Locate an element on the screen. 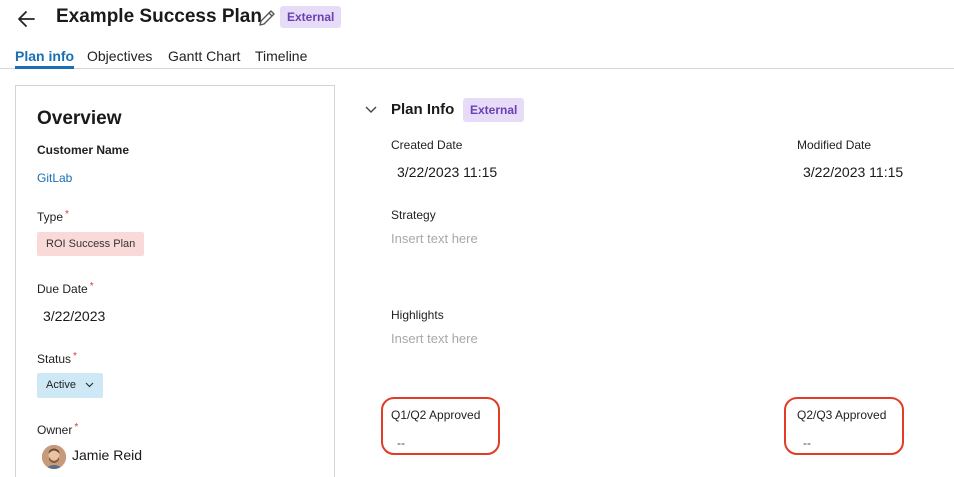  tab-objectives: Objectives is located at coordinates (119, 56).